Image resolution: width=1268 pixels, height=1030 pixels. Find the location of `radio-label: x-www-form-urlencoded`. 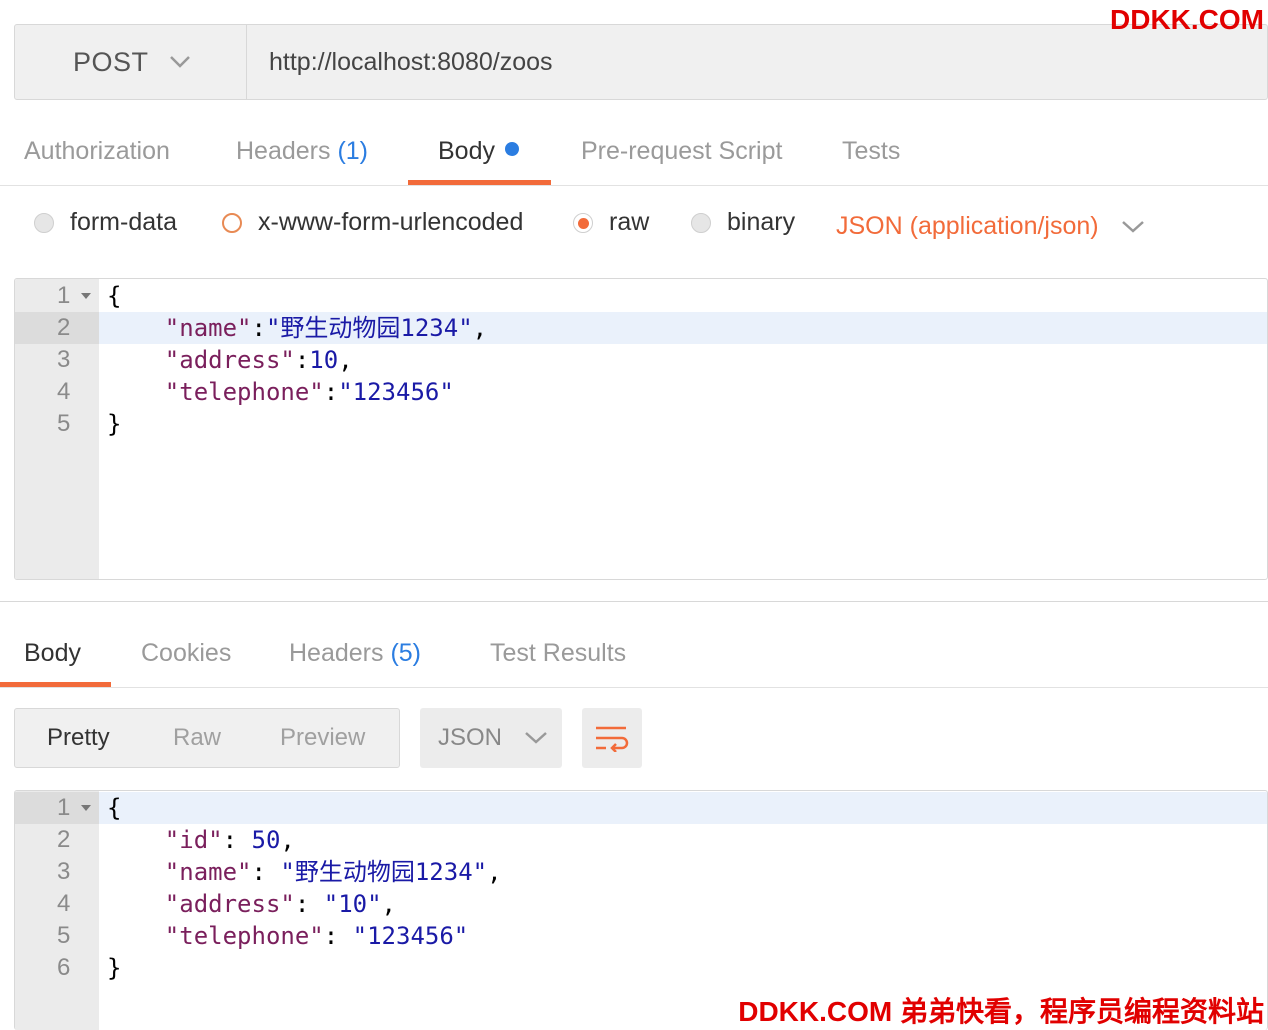

radio-label: x-www-form-urlencoded is located at coordinates (391, 222).